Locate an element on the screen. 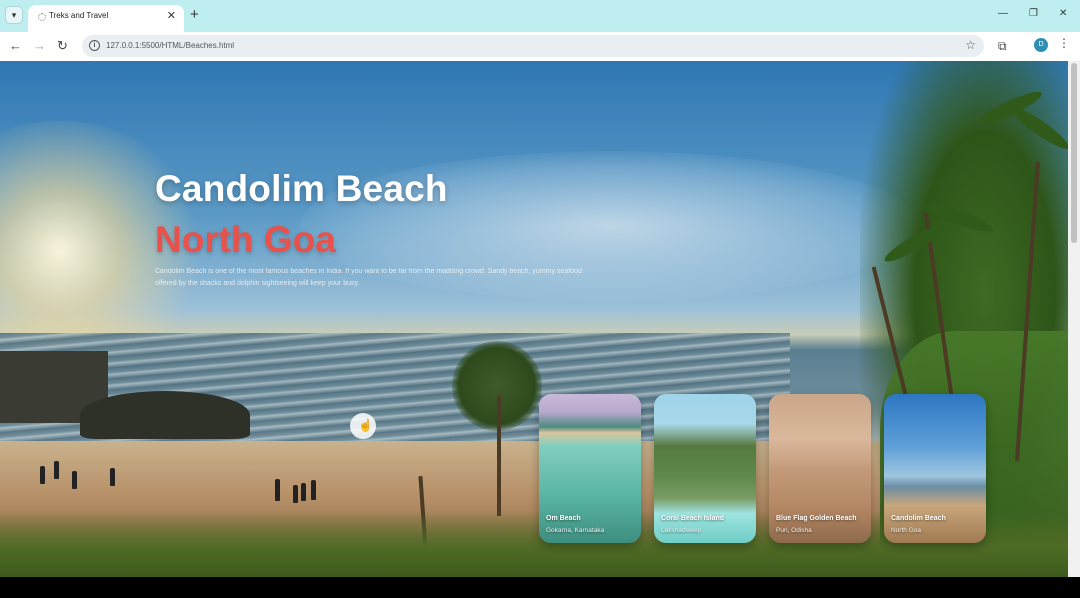  restore-icon: ❐ is located at coordinates (1033, 13).